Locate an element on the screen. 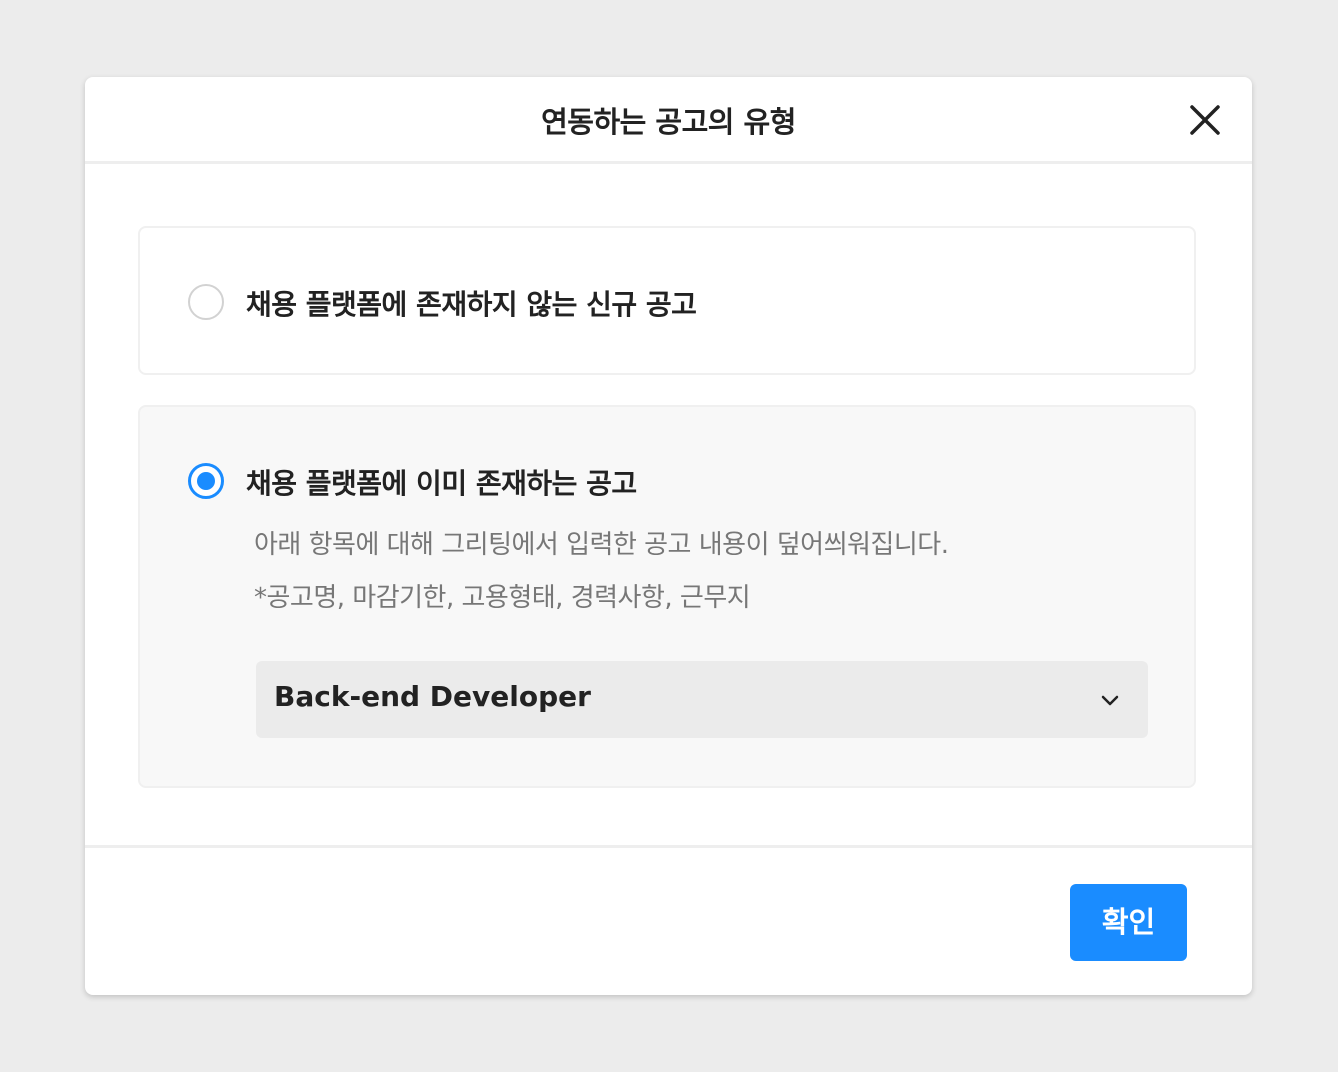 Image resolution: width=1338 pixels, height=1072 pixels. close-button is located at coordinates (1205, 120).